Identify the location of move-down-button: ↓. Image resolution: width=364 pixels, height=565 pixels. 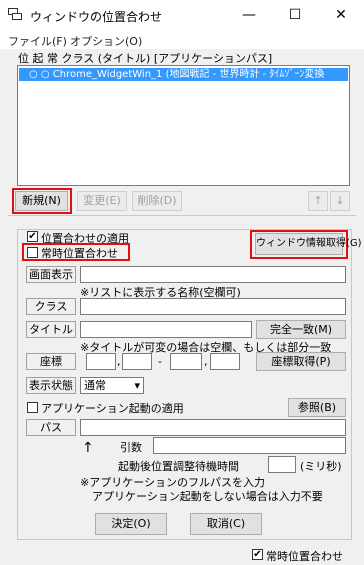
(340, 201).